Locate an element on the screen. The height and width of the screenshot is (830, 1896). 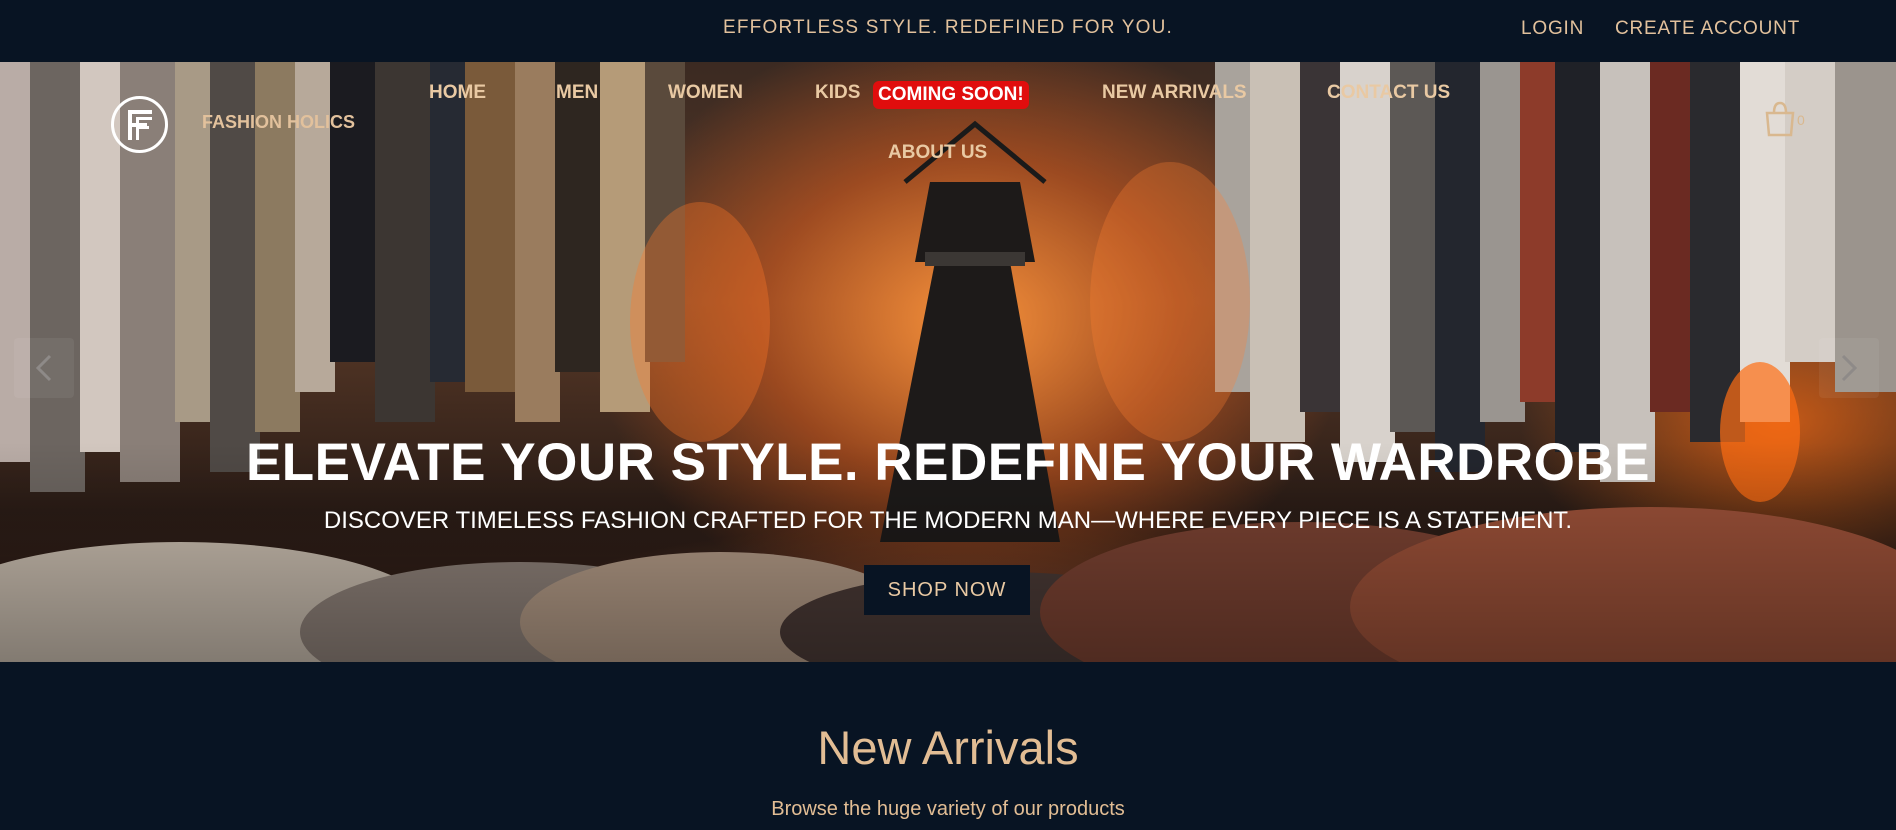
nav-kids: KIDS is located at coordinates (837, 93).